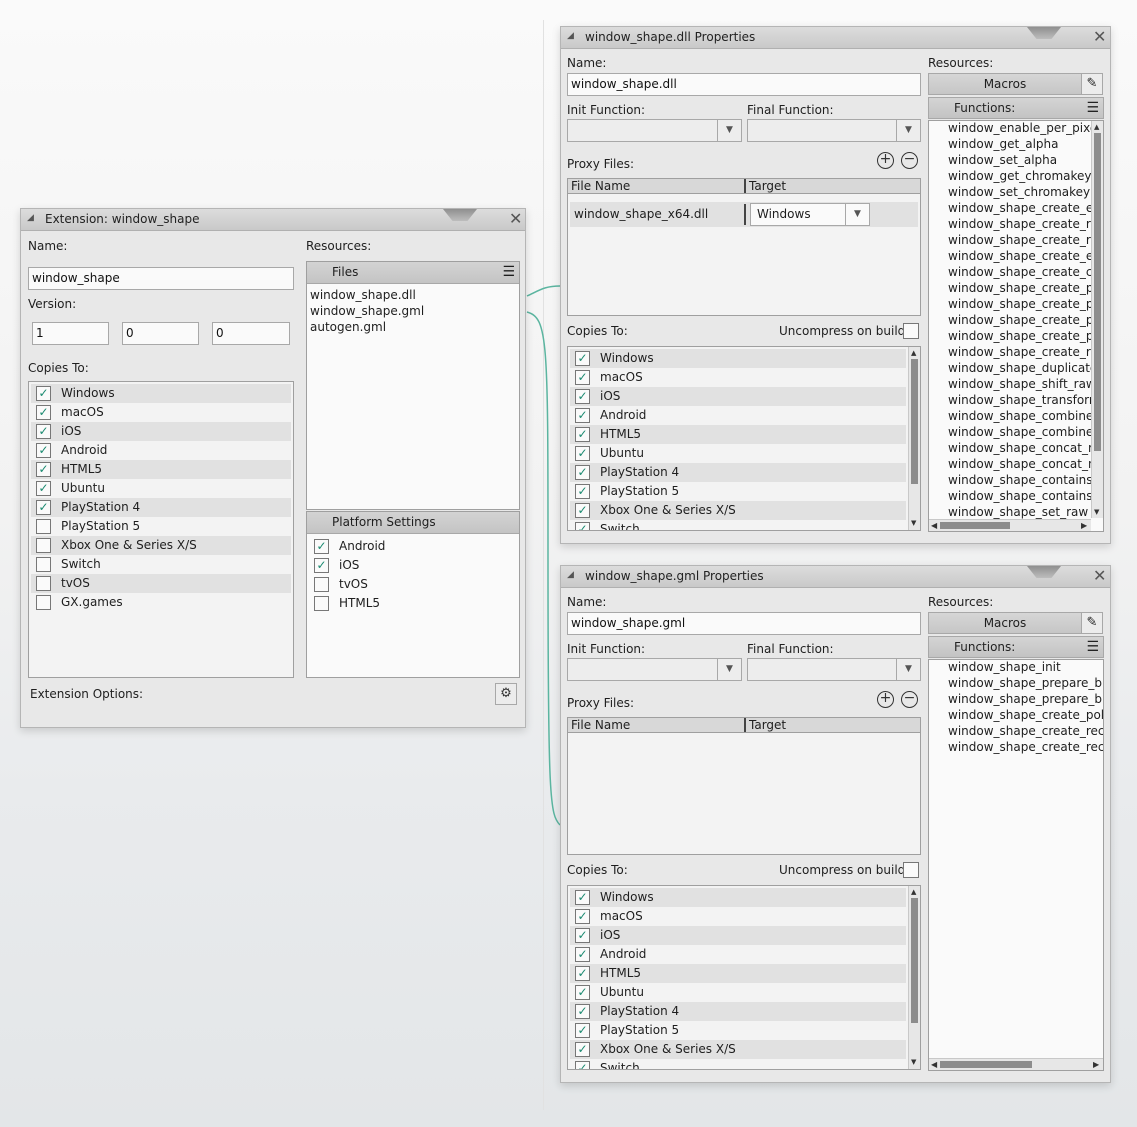 This screenshot has height=1127, width=1137. Describe the element at coordinates (1004, 667) in the screenshot. I see `list-item: window_shape_init` at that location.